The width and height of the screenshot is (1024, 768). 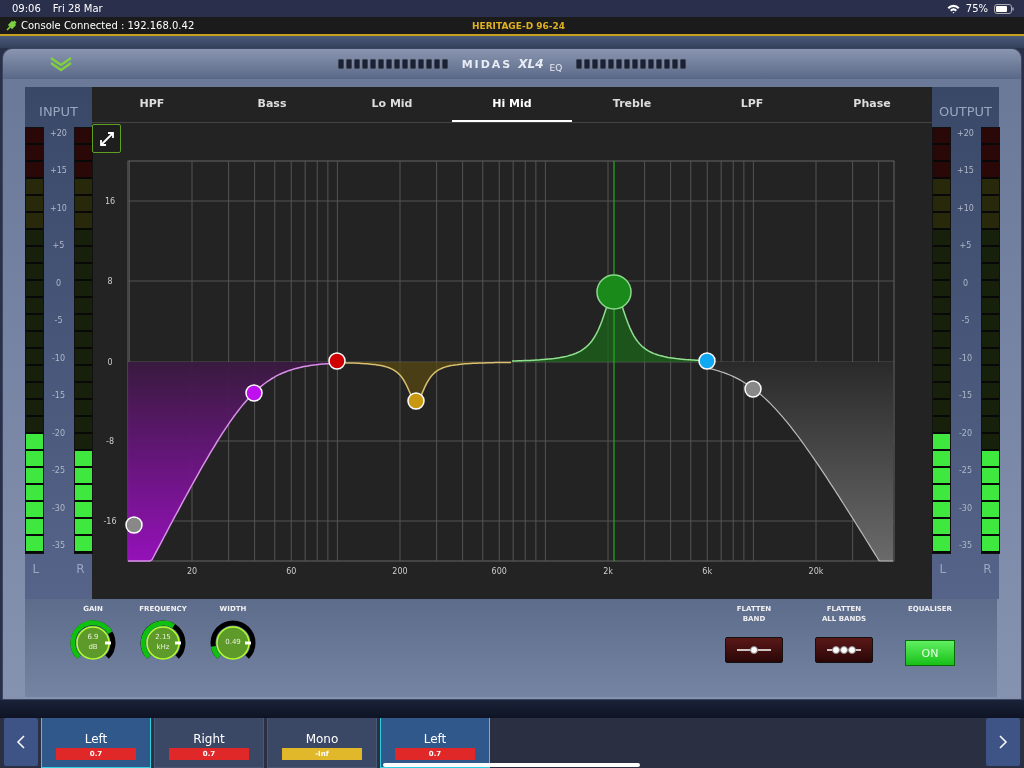 I want to click on scroll-right-button, so click(x=1003, y=742).